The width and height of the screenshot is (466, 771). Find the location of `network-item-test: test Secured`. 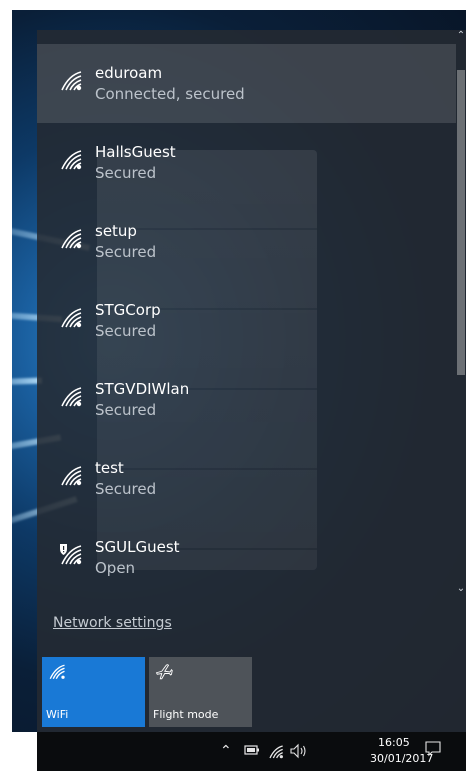

network-item-test: test Secured is located at coordinates (246, 478).